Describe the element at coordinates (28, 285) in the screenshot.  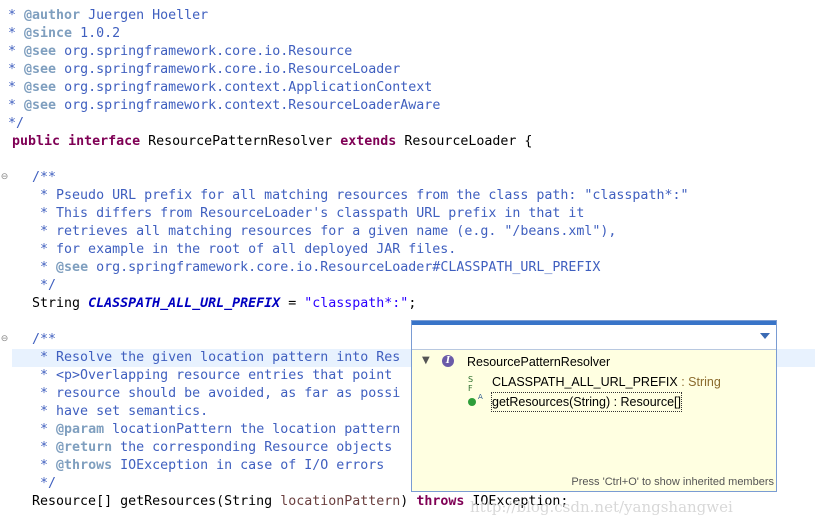
I see `code-line-16: */` at that location.